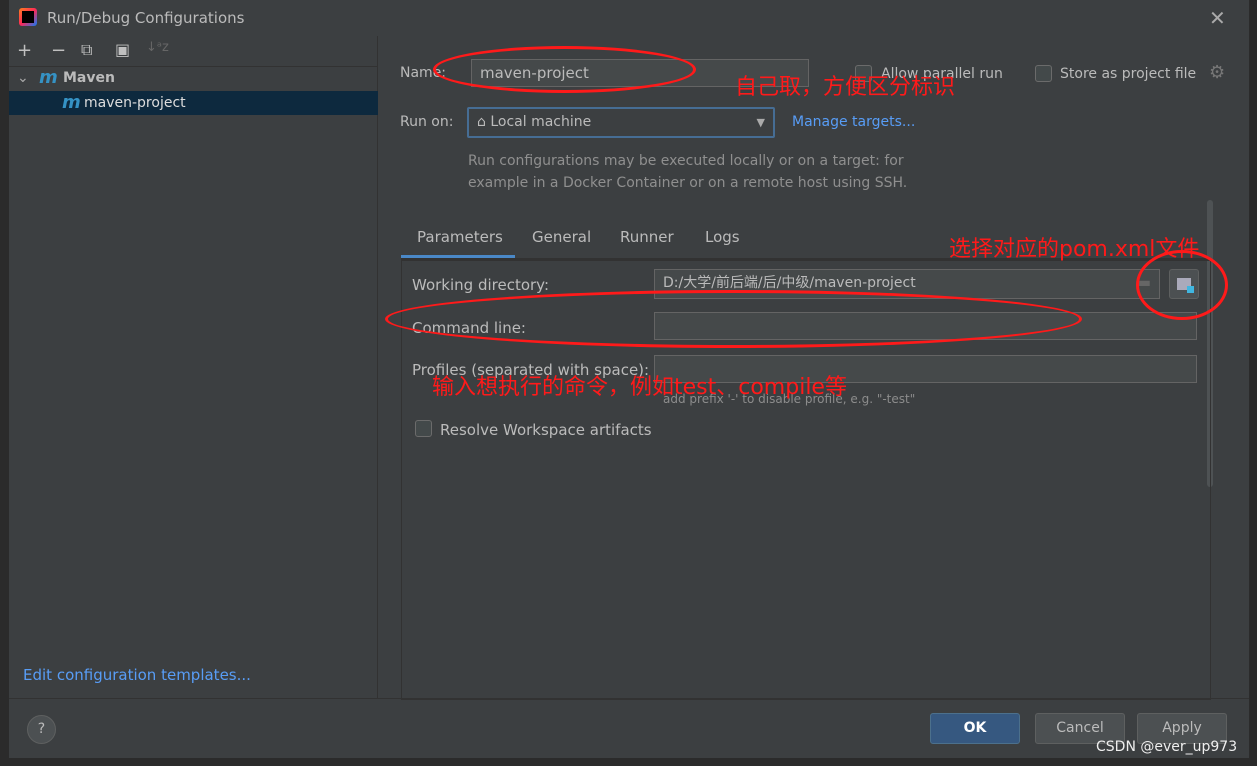 The image size is (1257, 766). What do you see at coordinates (541, 122) in the screenshot?
I see `run-on-value: Local machine` at bounding box center [541, 122].